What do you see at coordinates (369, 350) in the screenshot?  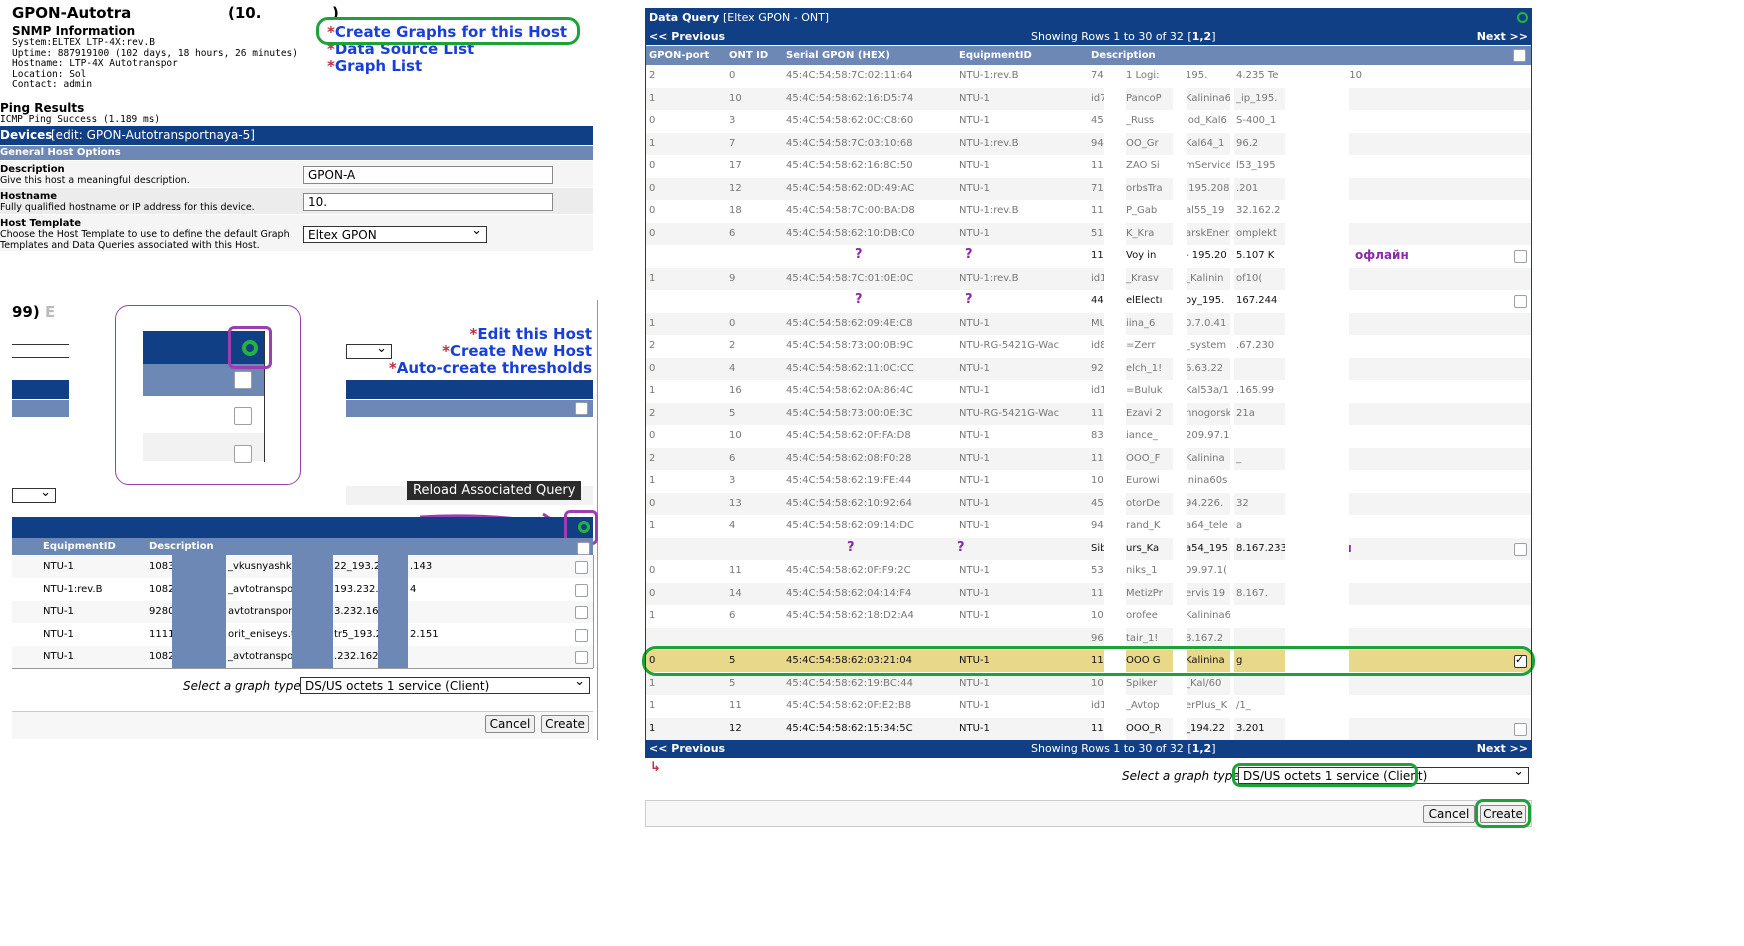 I see `partial-select-right` at bounding box center [369, 350].